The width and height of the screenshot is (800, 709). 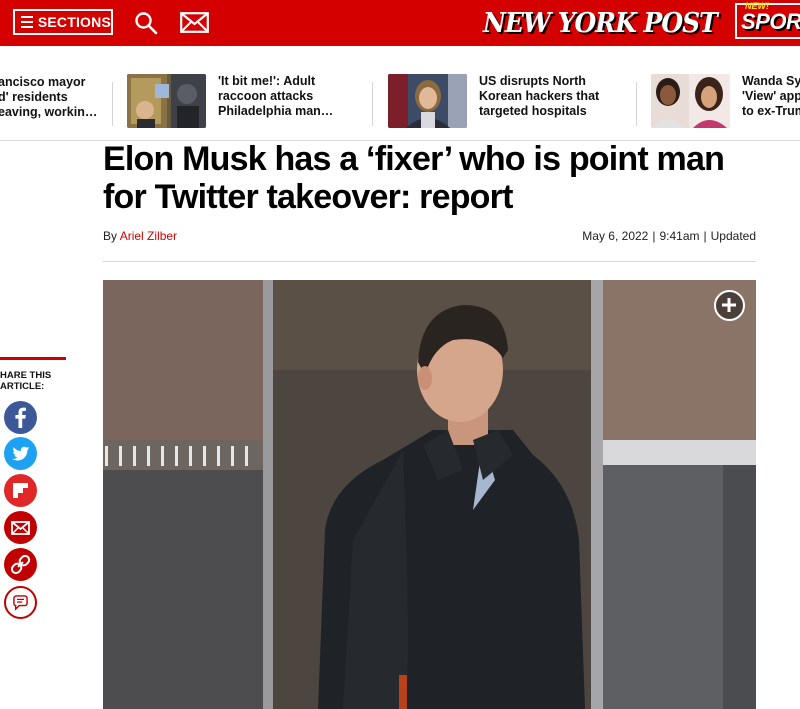 I want to click on publish-date: May 6, 2022, so click(x=615, y=236).